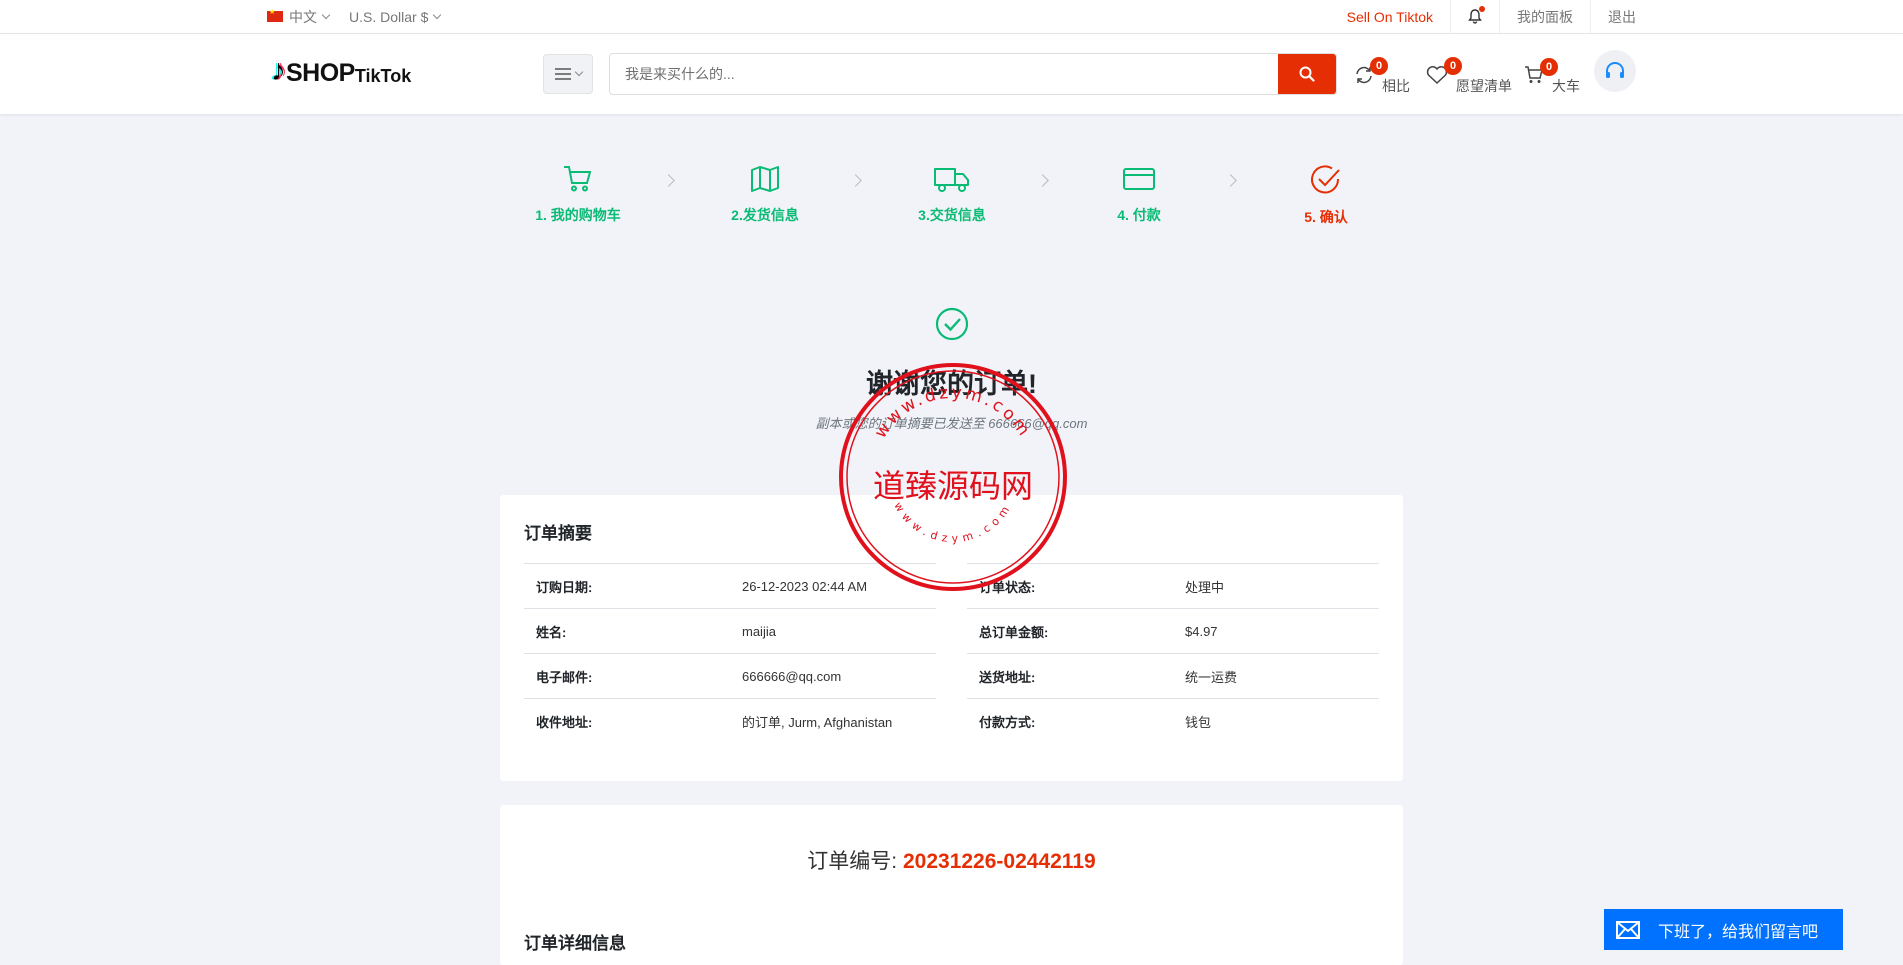 This screenshot has height=965, width=1903. Describe the element at coordinates (558, 533) in the screenshot. I see `order-summary-title: 订单摘要` at that location.